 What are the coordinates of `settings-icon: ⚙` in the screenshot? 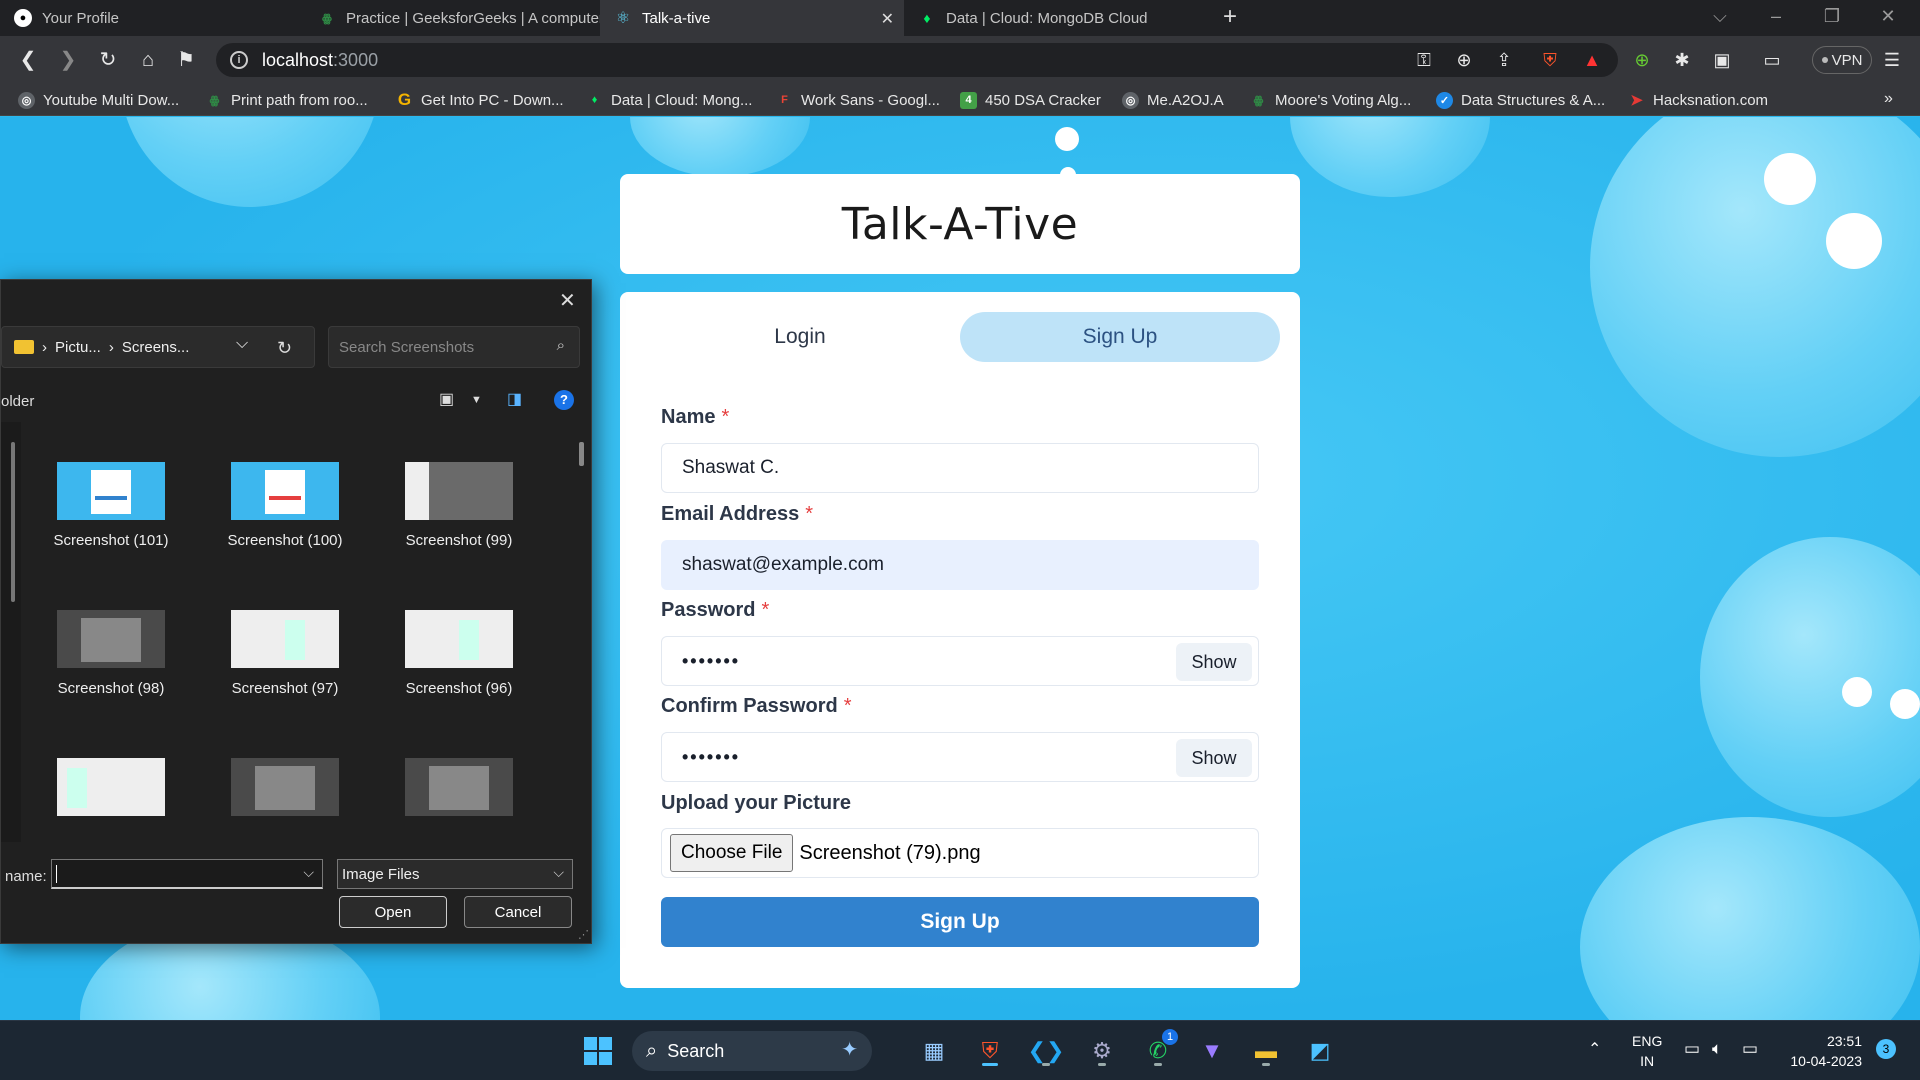 It's located at (1102, 1051).